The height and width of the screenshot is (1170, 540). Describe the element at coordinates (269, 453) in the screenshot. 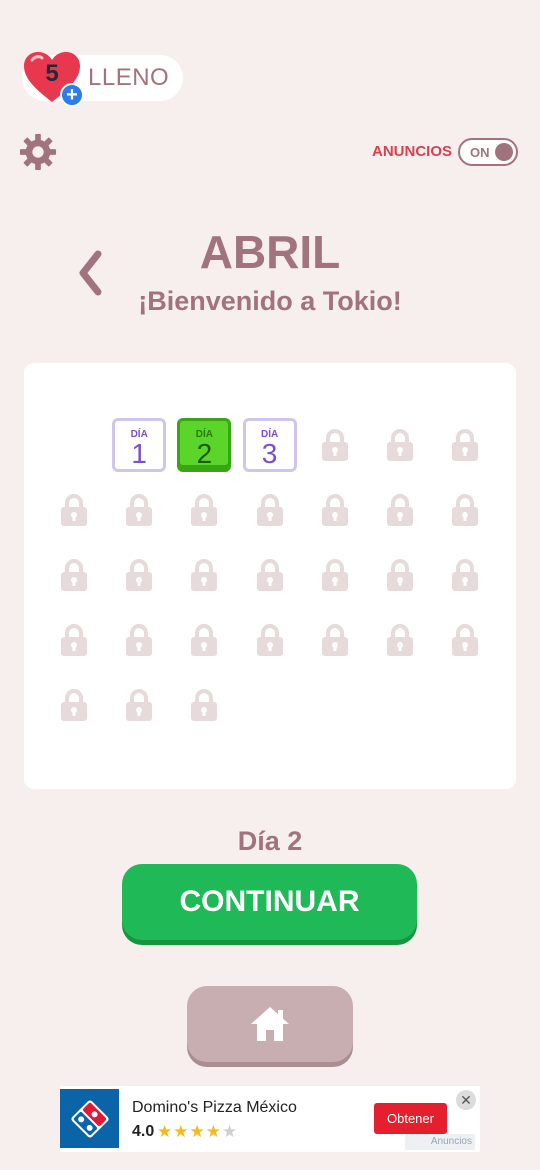

I see `day-tile-number: 3` at that location.